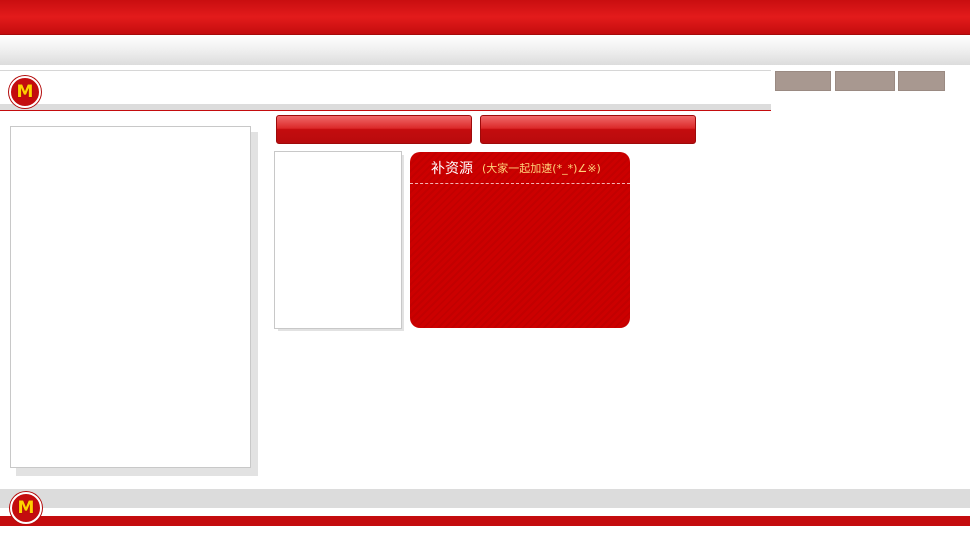 The image size is (970, 555). I want to click on sub-navigation-bar, so click(485, 50).